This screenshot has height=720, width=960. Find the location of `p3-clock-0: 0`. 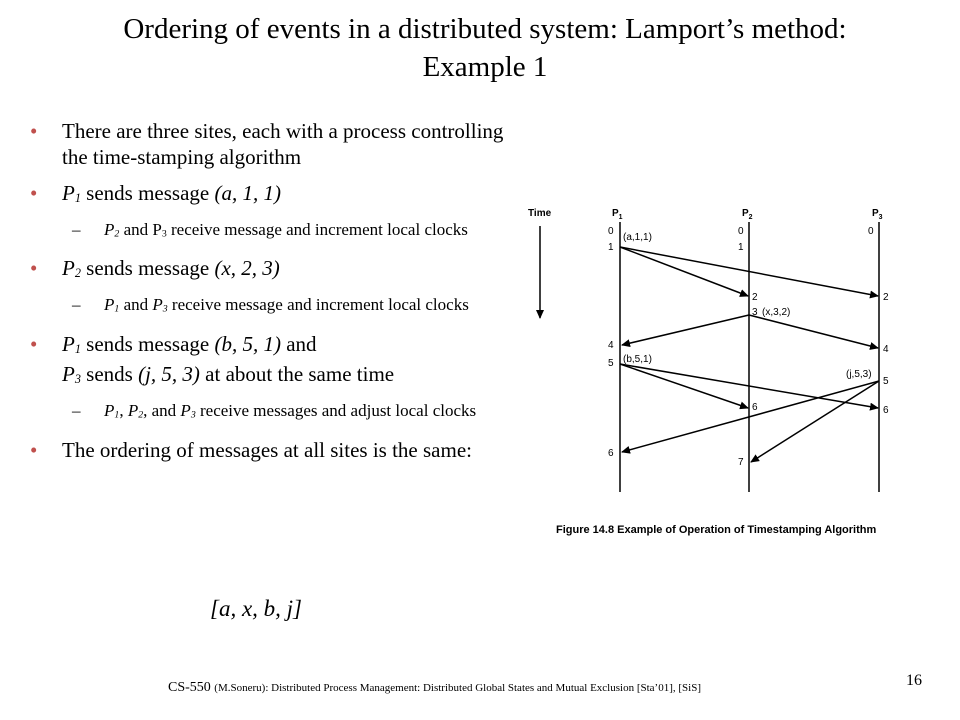

p3-clock-0: 0 is located at coordinates (871, 231).